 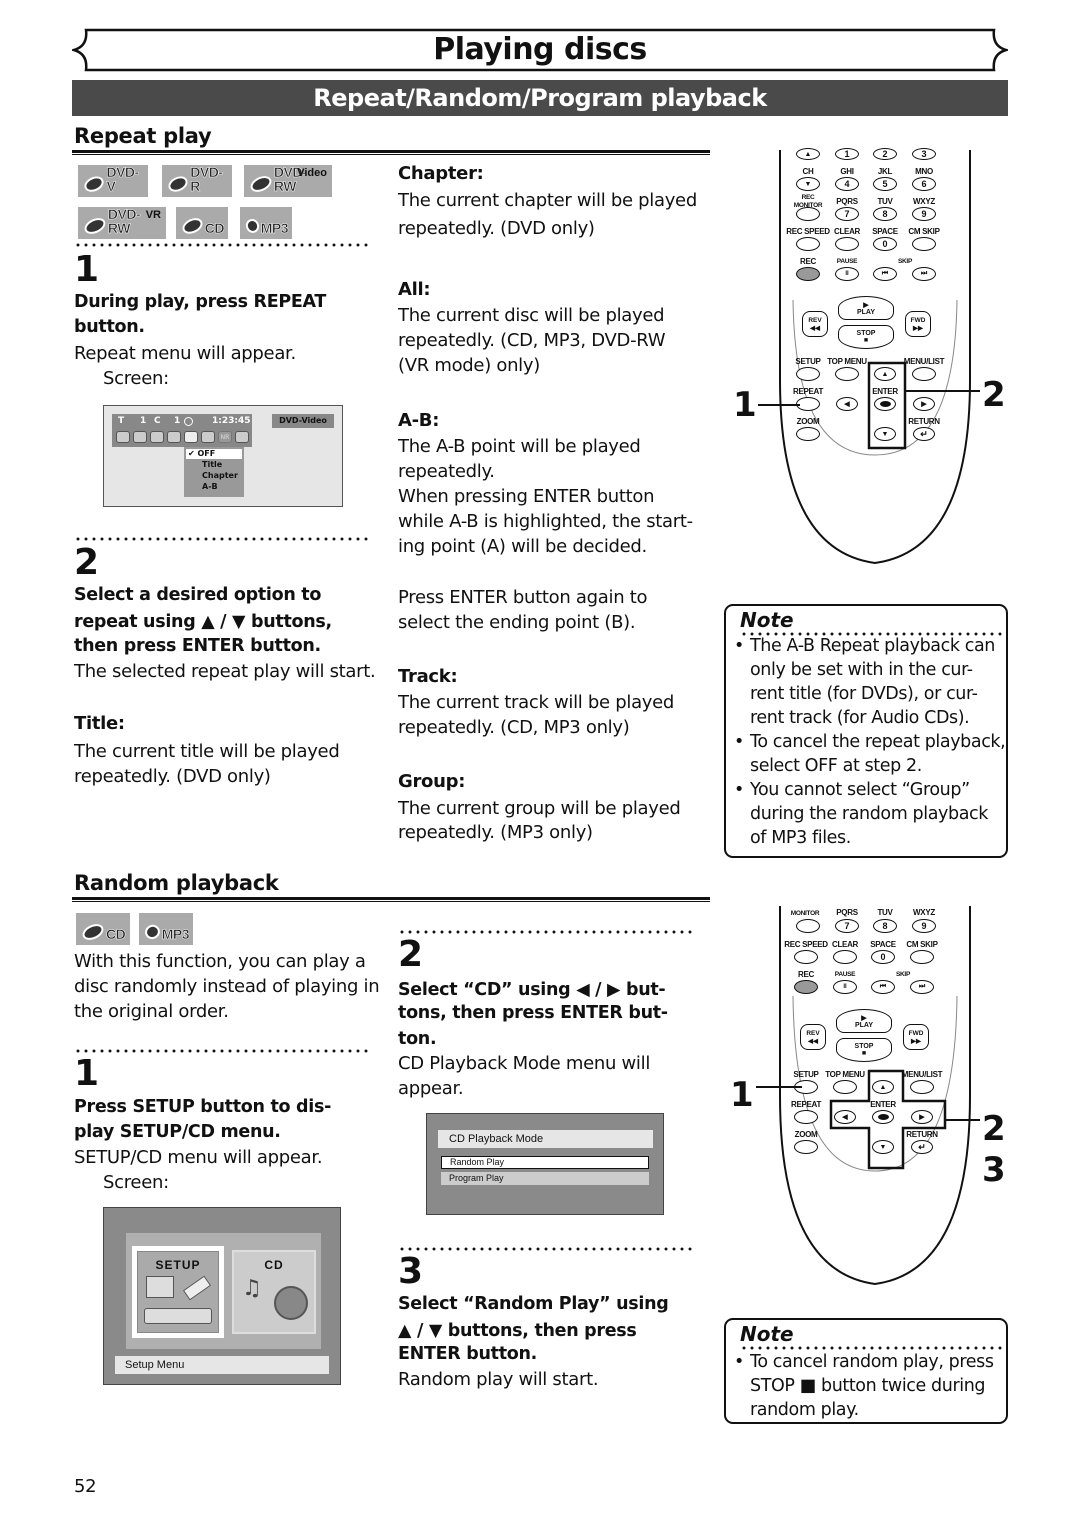 What do you see at coordinates (885, 154) in the screenshot?
I see `remote-digit-2: 2` at bounding box center [885, 154].